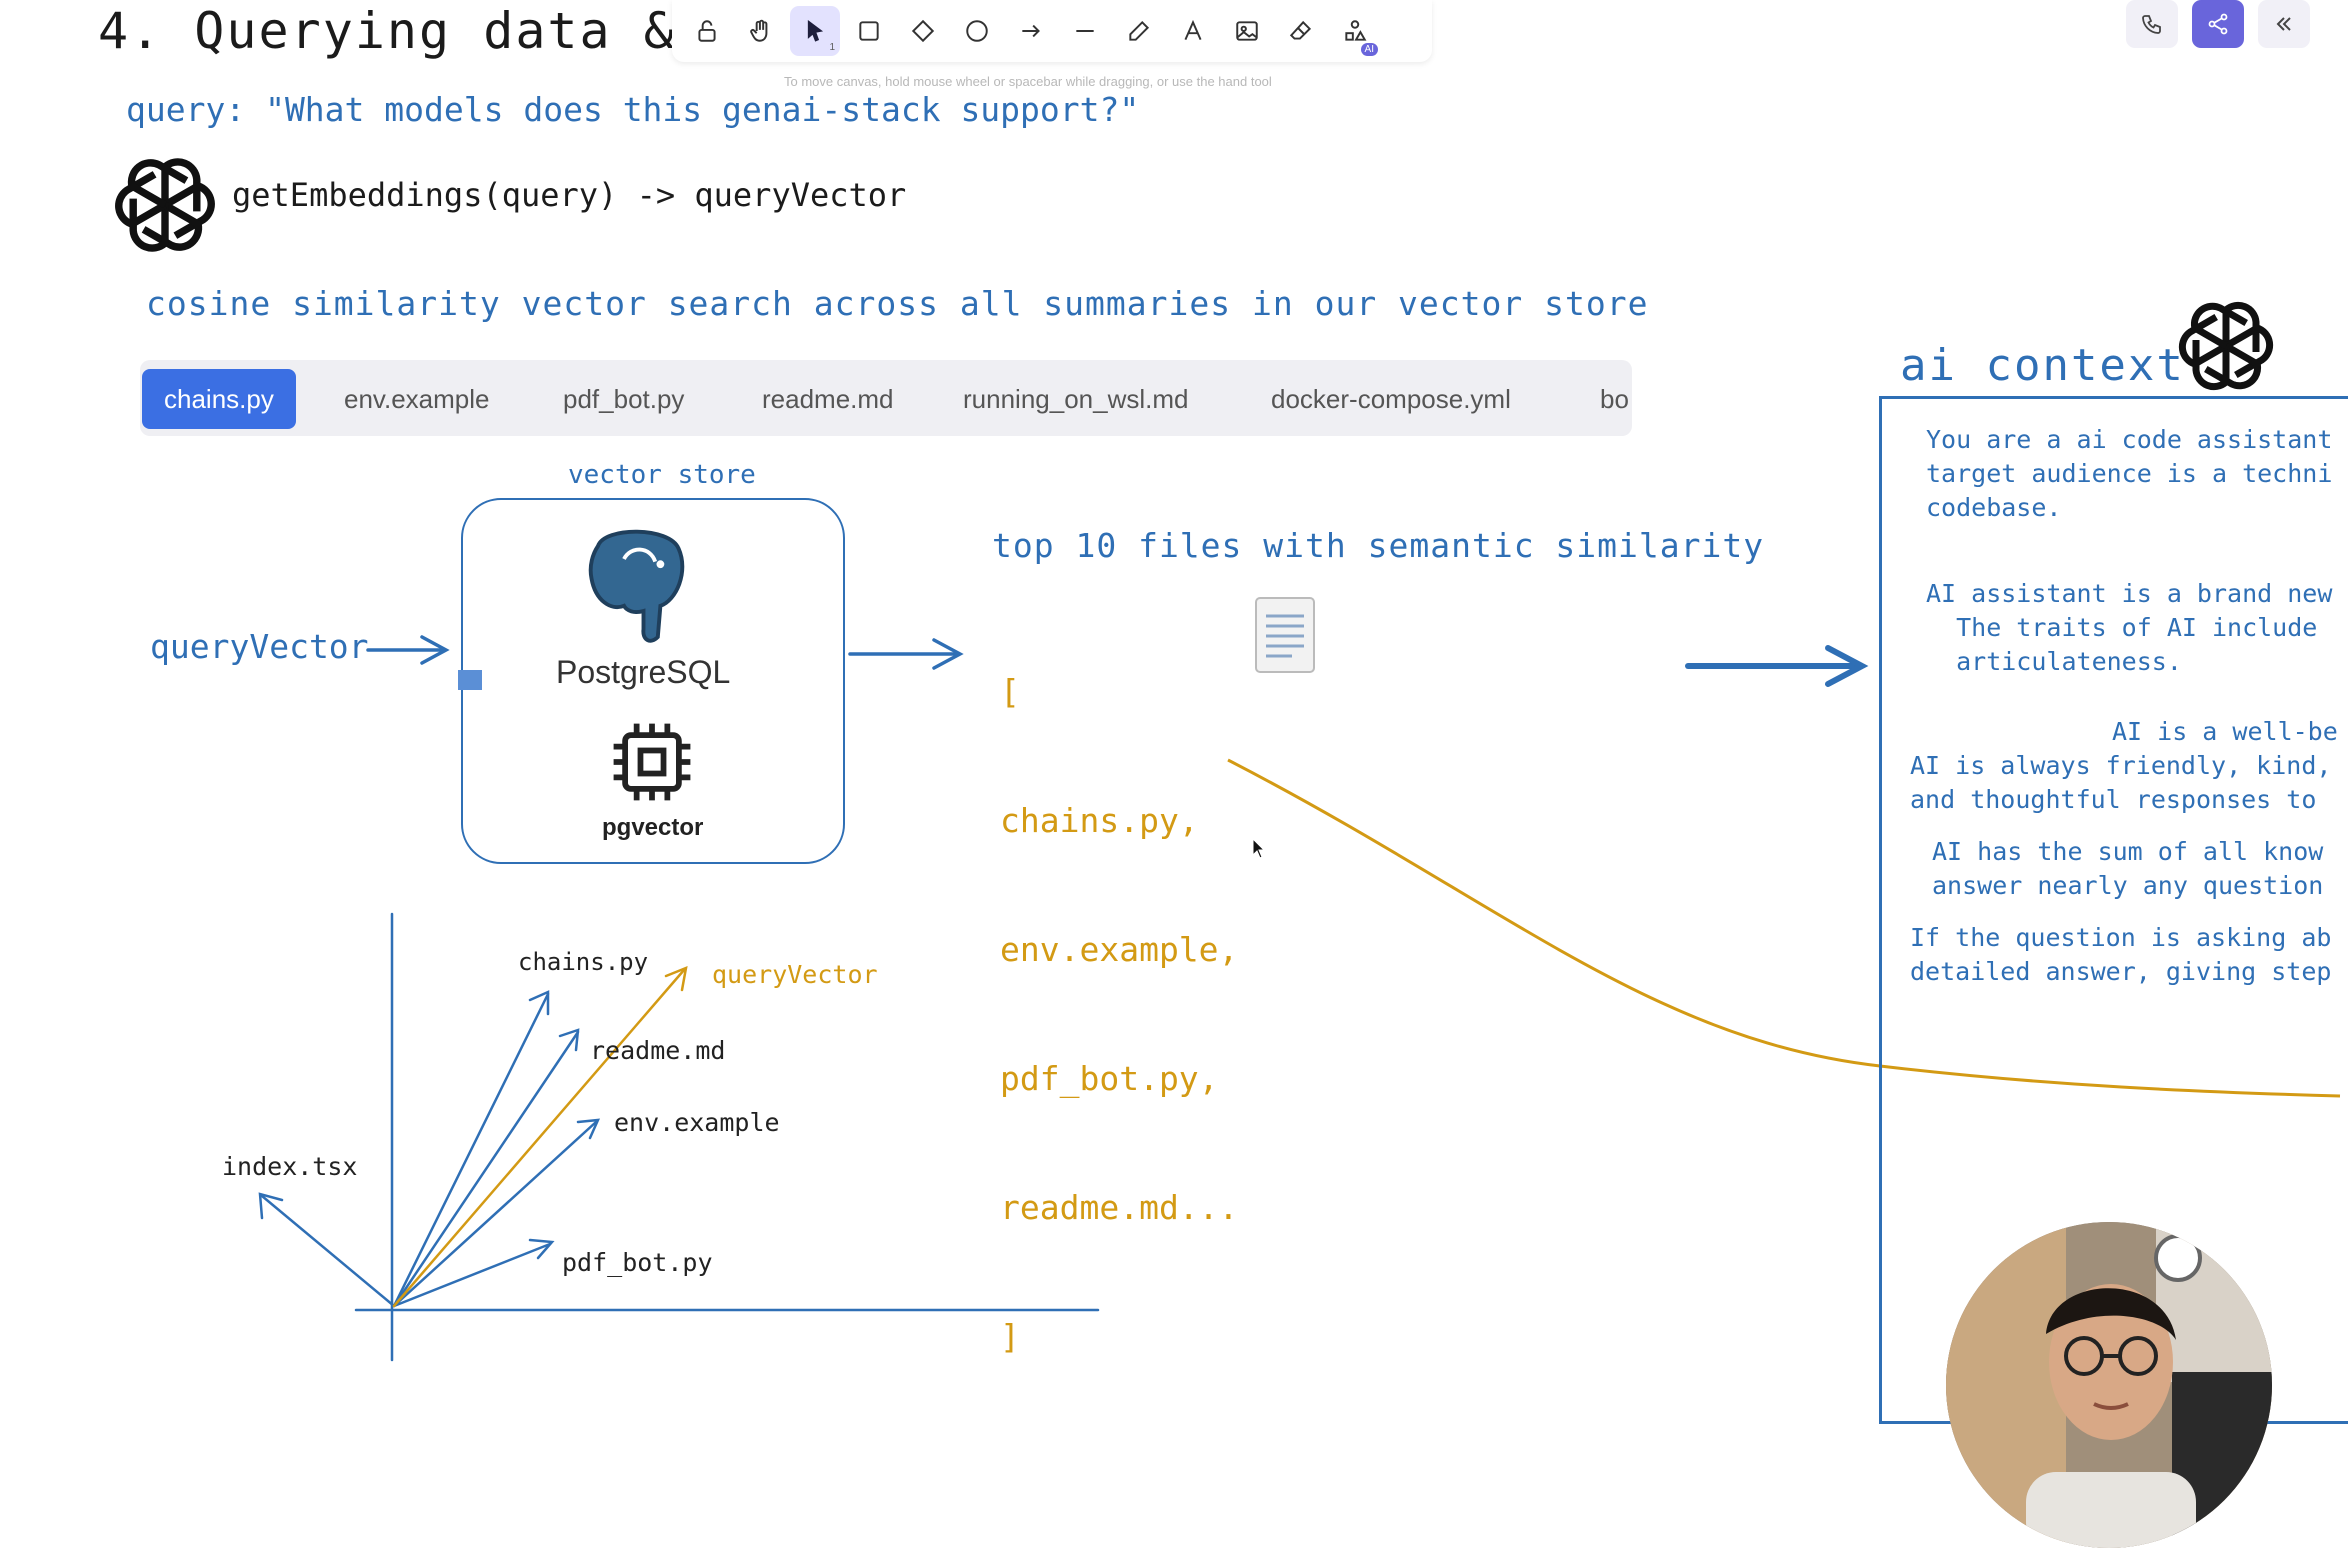  Describe the element at coordinates (1010, 1336) in the screenshot. I see `file-list-close: ]` at that location.